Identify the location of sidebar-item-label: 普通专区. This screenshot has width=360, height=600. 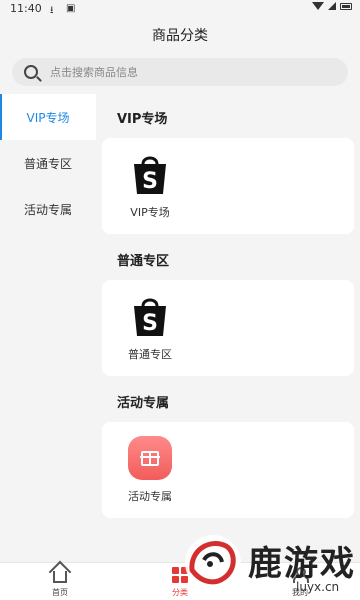
(47, 163).